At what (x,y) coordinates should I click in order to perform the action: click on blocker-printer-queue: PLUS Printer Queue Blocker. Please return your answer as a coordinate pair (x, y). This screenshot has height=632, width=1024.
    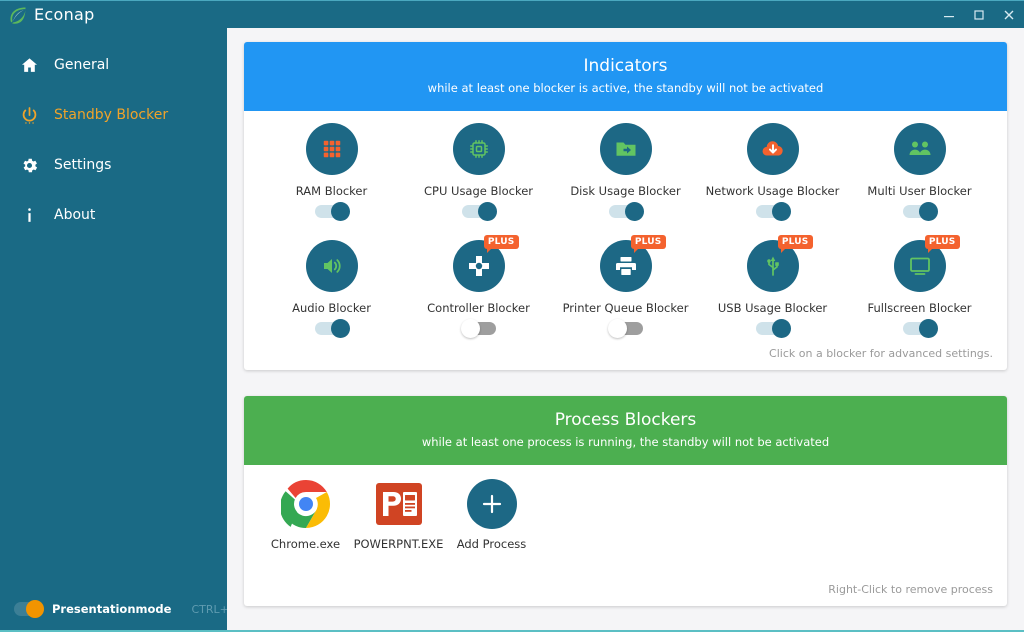
    Looking at the image, I should click on (625, 289).